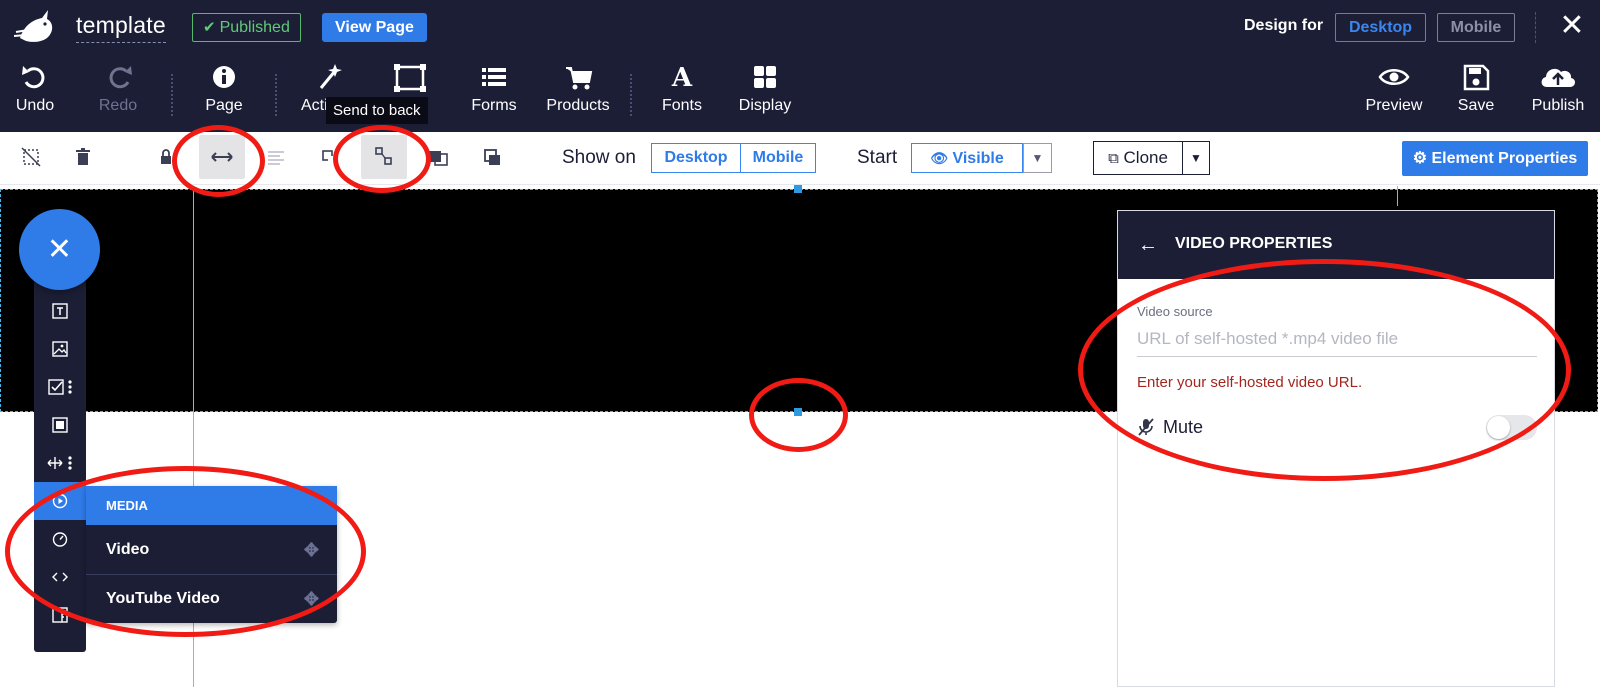 The image size is (1600, 687). I want to click on view-page-button: View Page, so click(374, 27).